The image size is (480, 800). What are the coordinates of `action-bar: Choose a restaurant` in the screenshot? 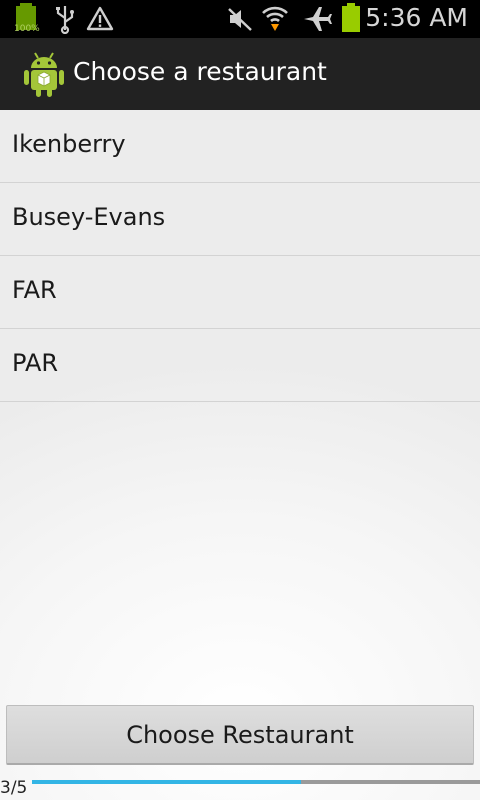 It's located at (240, 74).